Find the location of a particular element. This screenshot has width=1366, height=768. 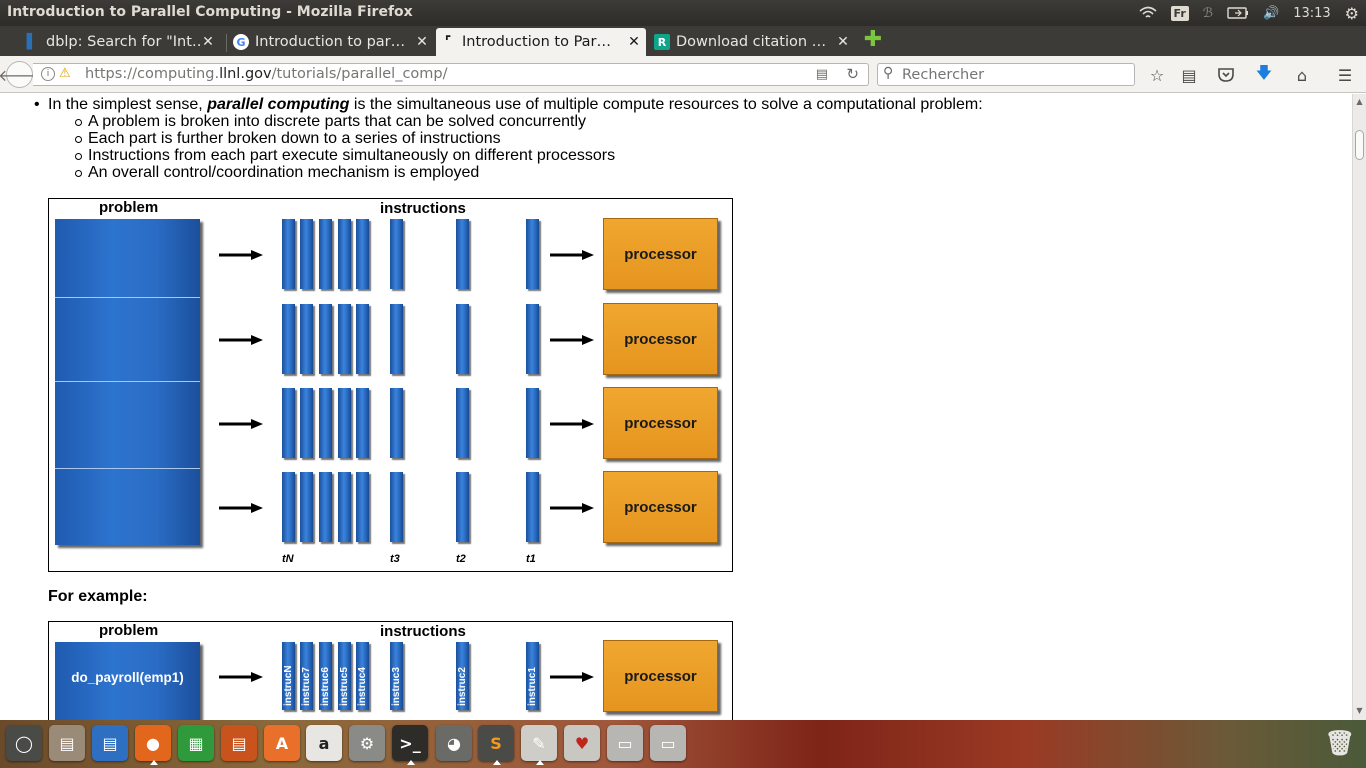

amazon-icon: a is located at coordinates (324, 743).